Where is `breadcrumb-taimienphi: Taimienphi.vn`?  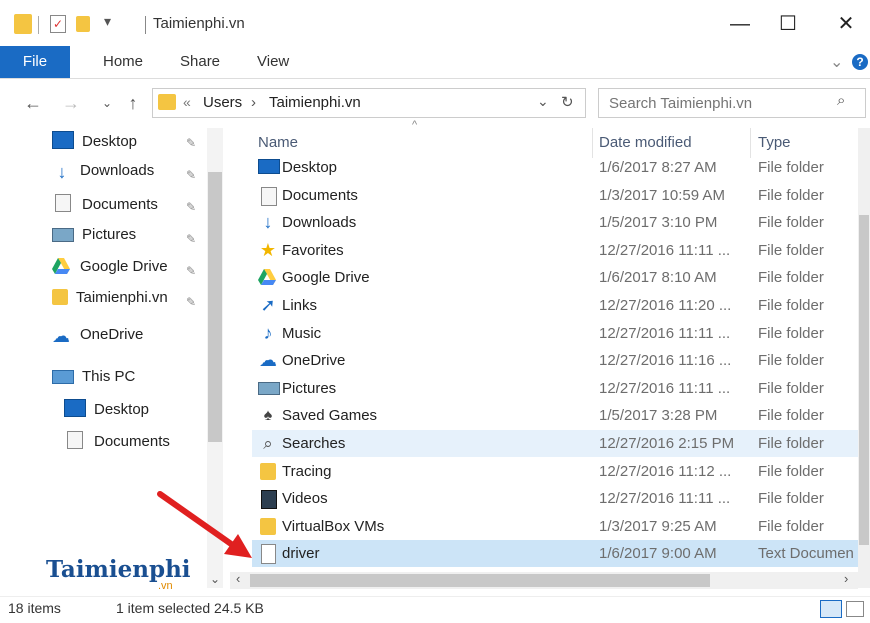
breadcrumb-taimienphi: Taimienphi.vn is located at coordinates (315, 102).